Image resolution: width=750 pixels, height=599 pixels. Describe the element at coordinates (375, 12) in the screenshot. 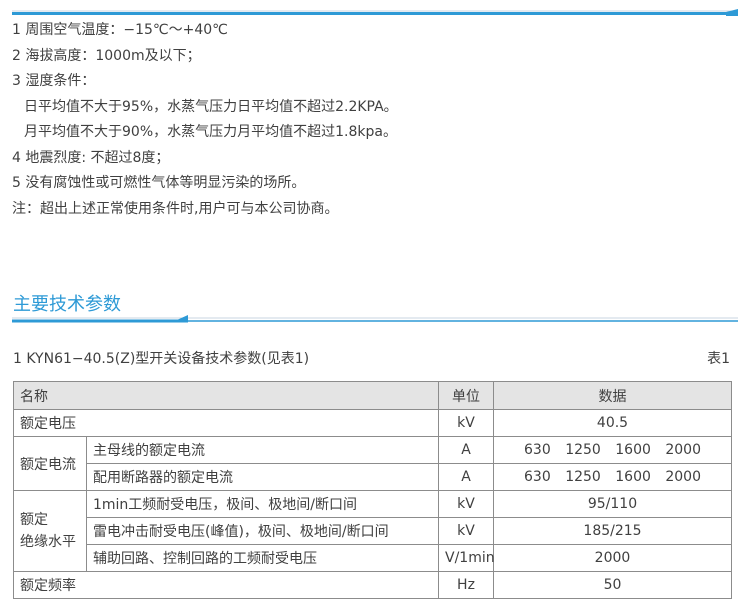

I see `top-divider` at that location.